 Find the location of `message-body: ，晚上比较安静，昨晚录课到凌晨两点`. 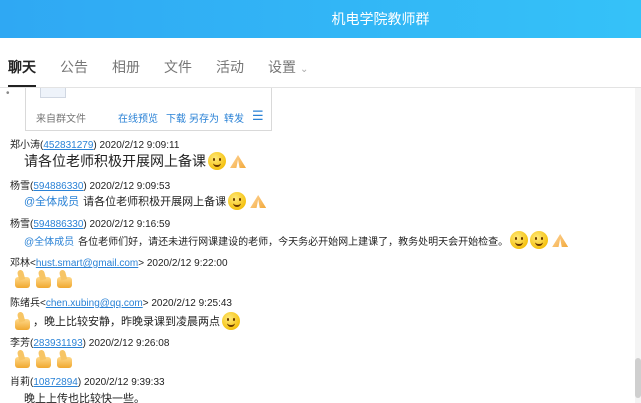

message-body: ，晚上比较安静，昨晚录课到凌晨两点 is located at coordinates (126, 321).